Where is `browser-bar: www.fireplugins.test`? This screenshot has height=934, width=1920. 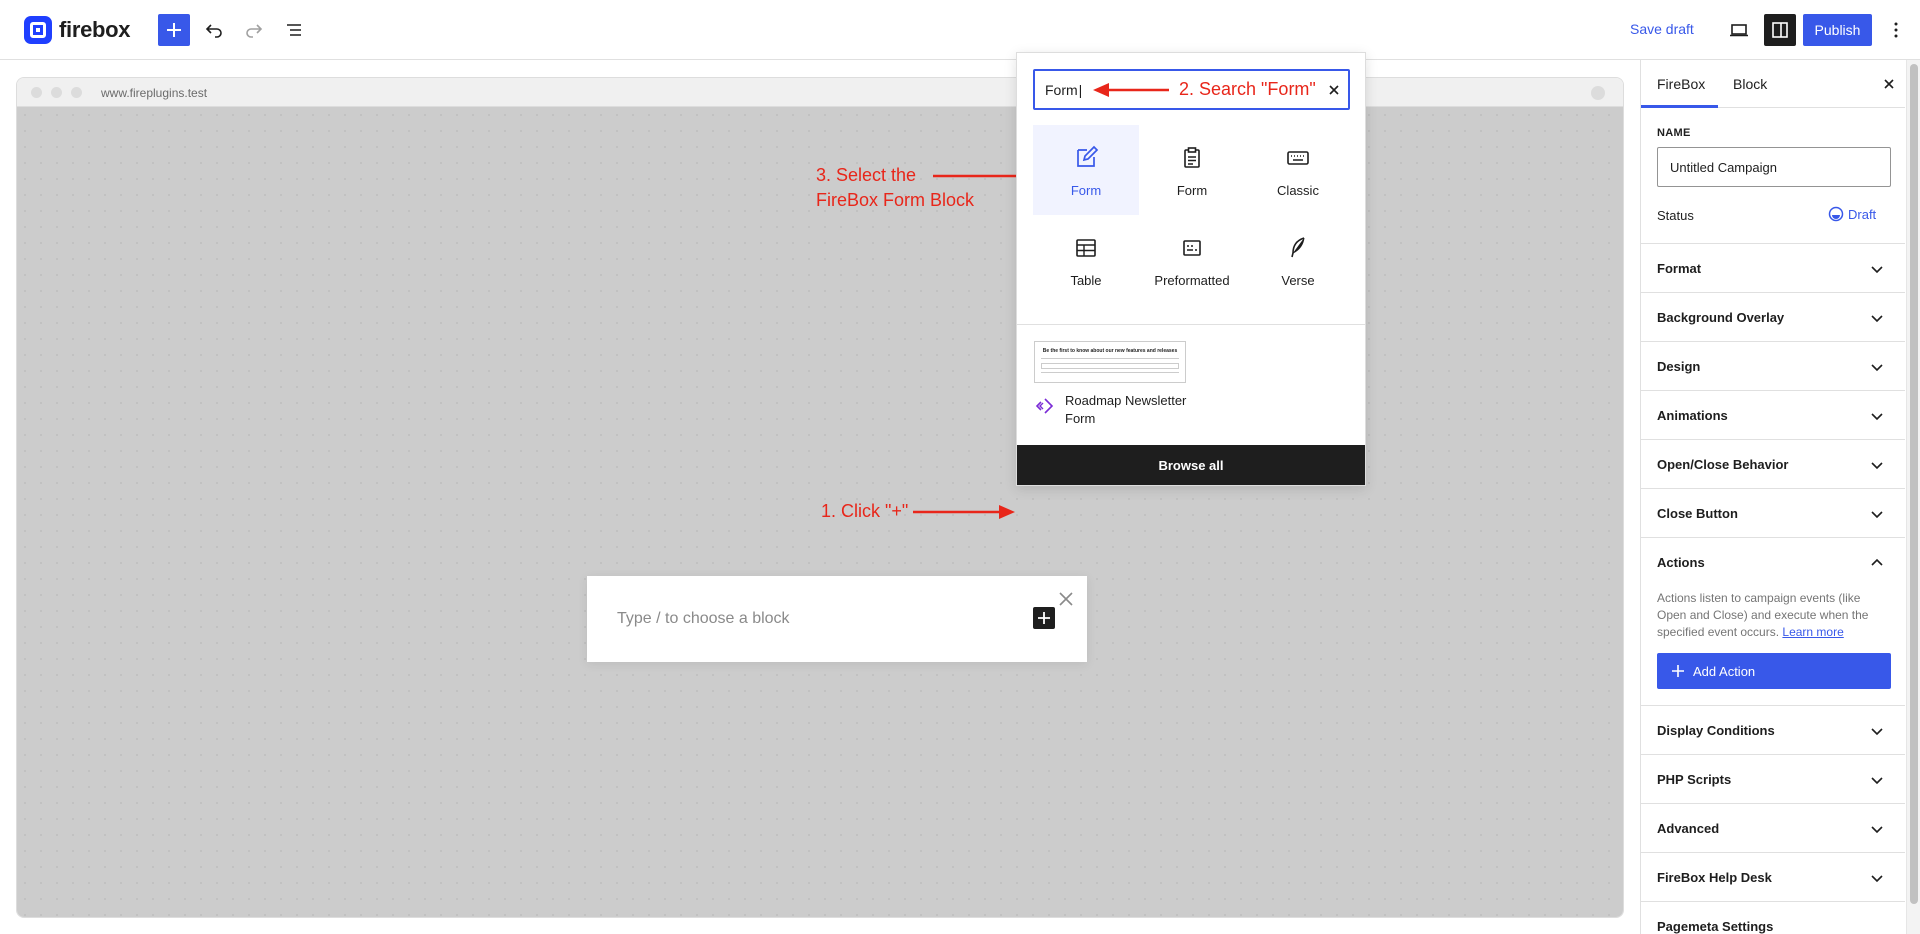
browser-bar: www.fireplugins.test is located at coordinates (820, 92).